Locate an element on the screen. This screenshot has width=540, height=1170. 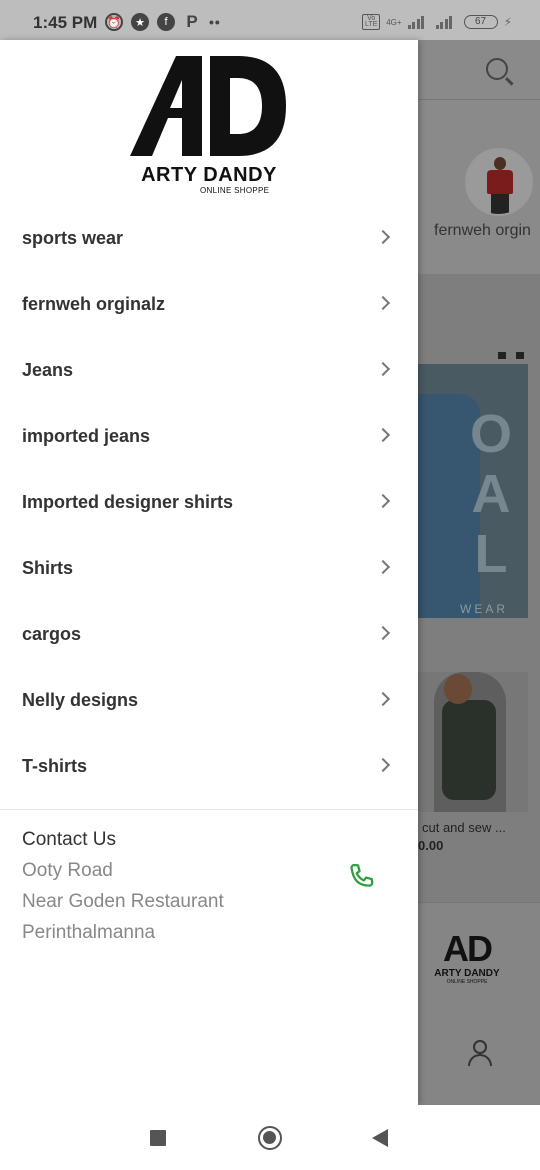
menu-item-label: Nelly designs is located at coordinates (80, 700).